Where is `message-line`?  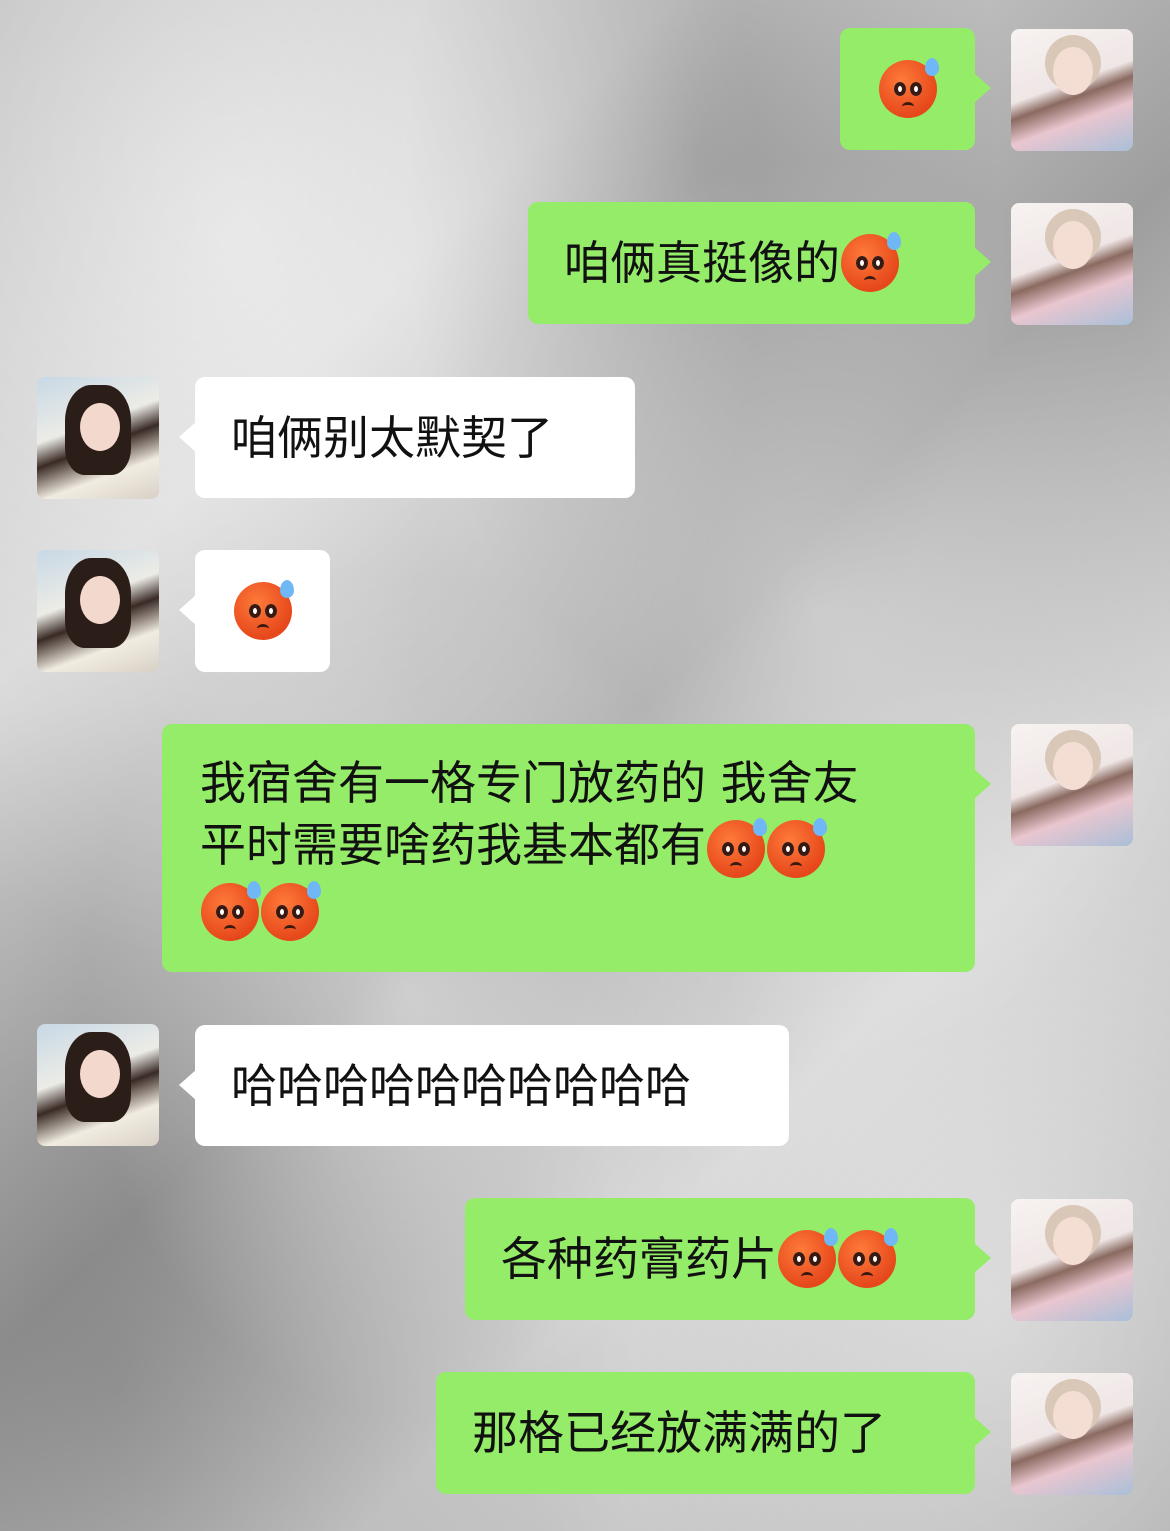
message-line is located at coordinates (260, 909).